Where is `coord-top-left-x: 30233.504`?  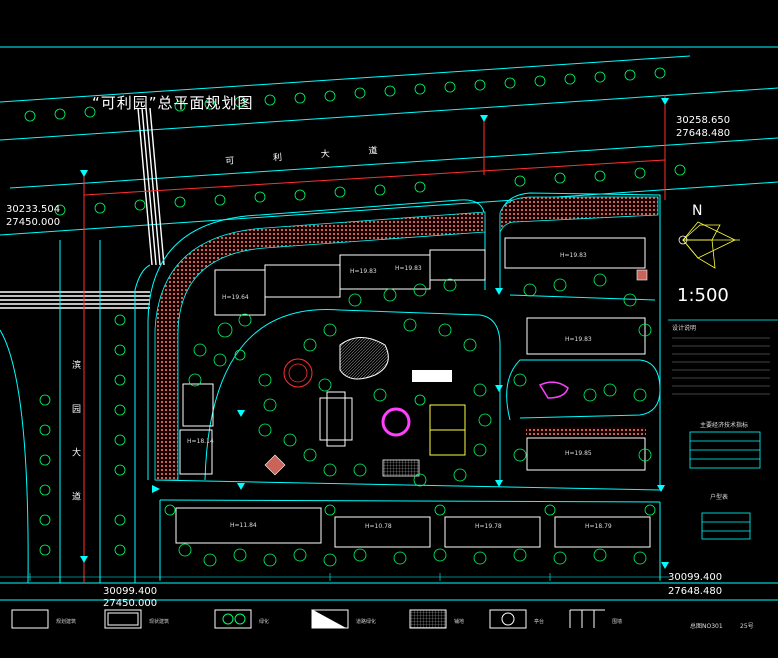 coord-top-left-x: 30233.504 is located at coordinates (33, 209).